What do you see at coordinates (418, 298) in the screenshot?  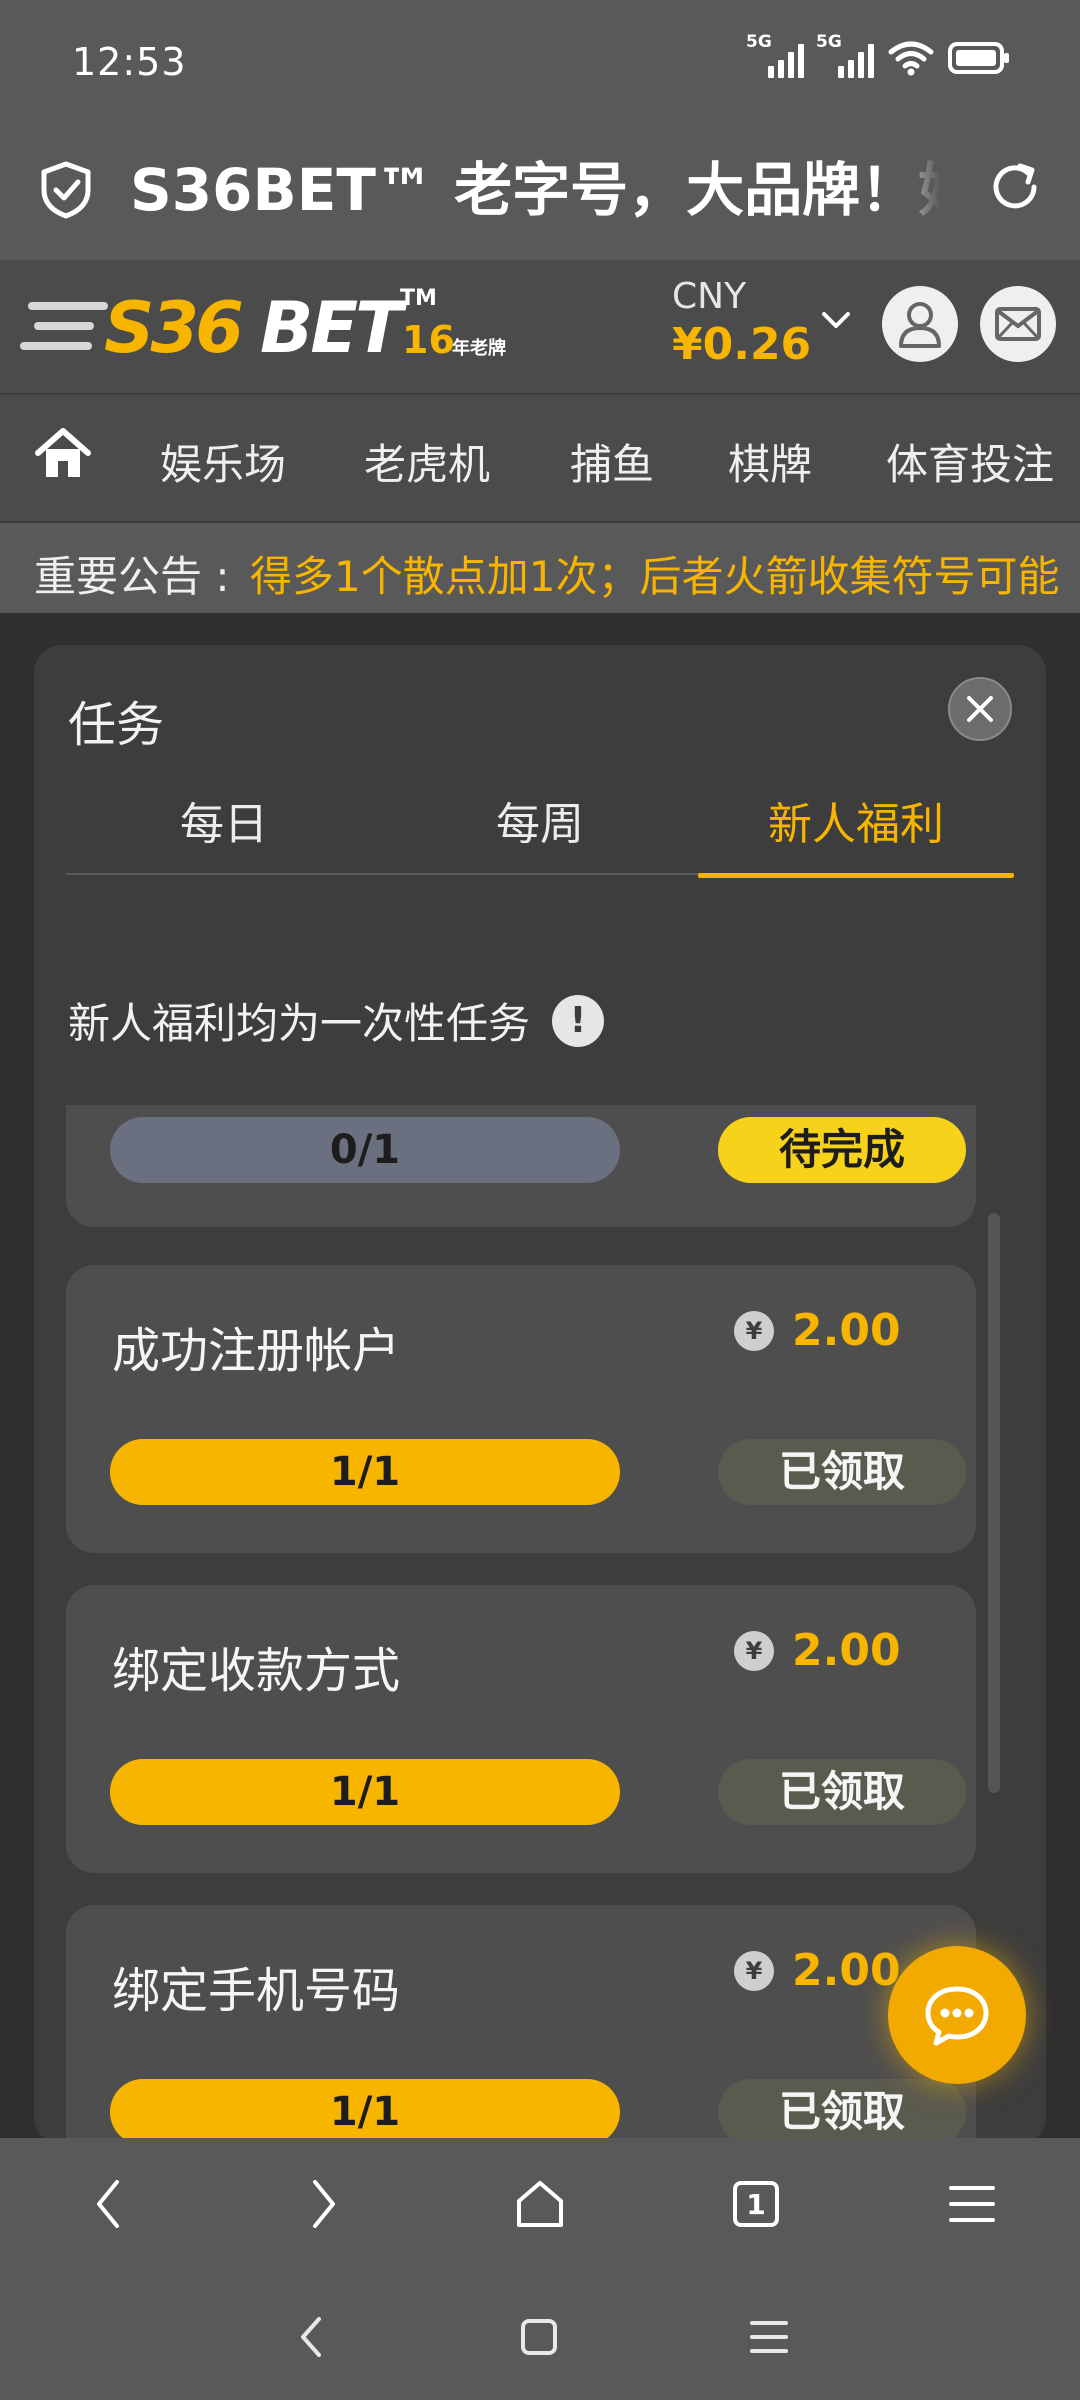 I see `logo-tm: TM` at bounding box center [418, 298].